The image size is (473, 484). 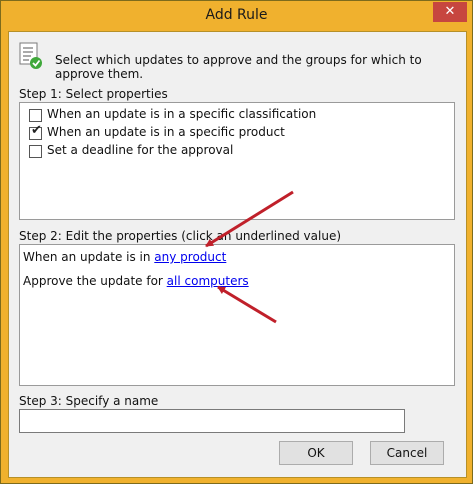 What do you see at coordinates (407, 453) in the screenshot?
I see `cancel-button: Cancel` at bounding box center [407, 453].